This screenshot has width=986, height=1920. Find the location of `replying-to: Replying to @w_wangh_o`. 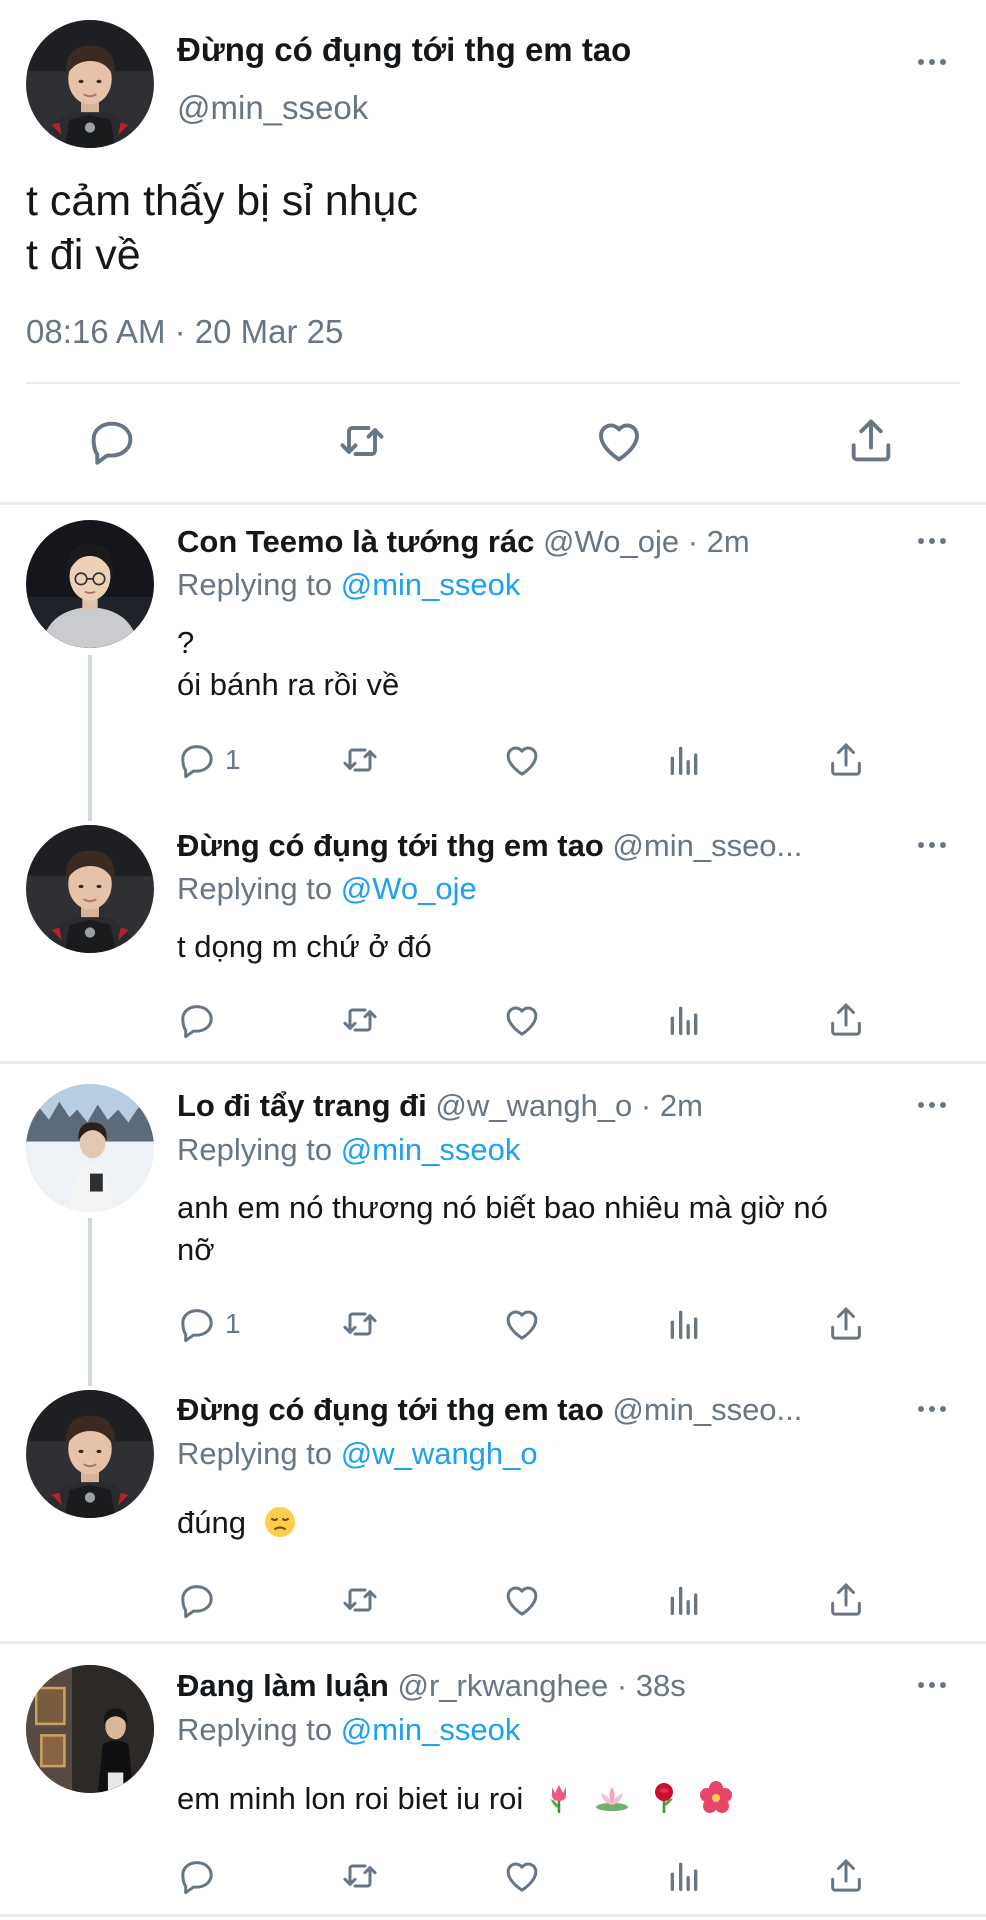

replying-to: Replying to @w_wangh_o is located at coordinates (357, 1454).